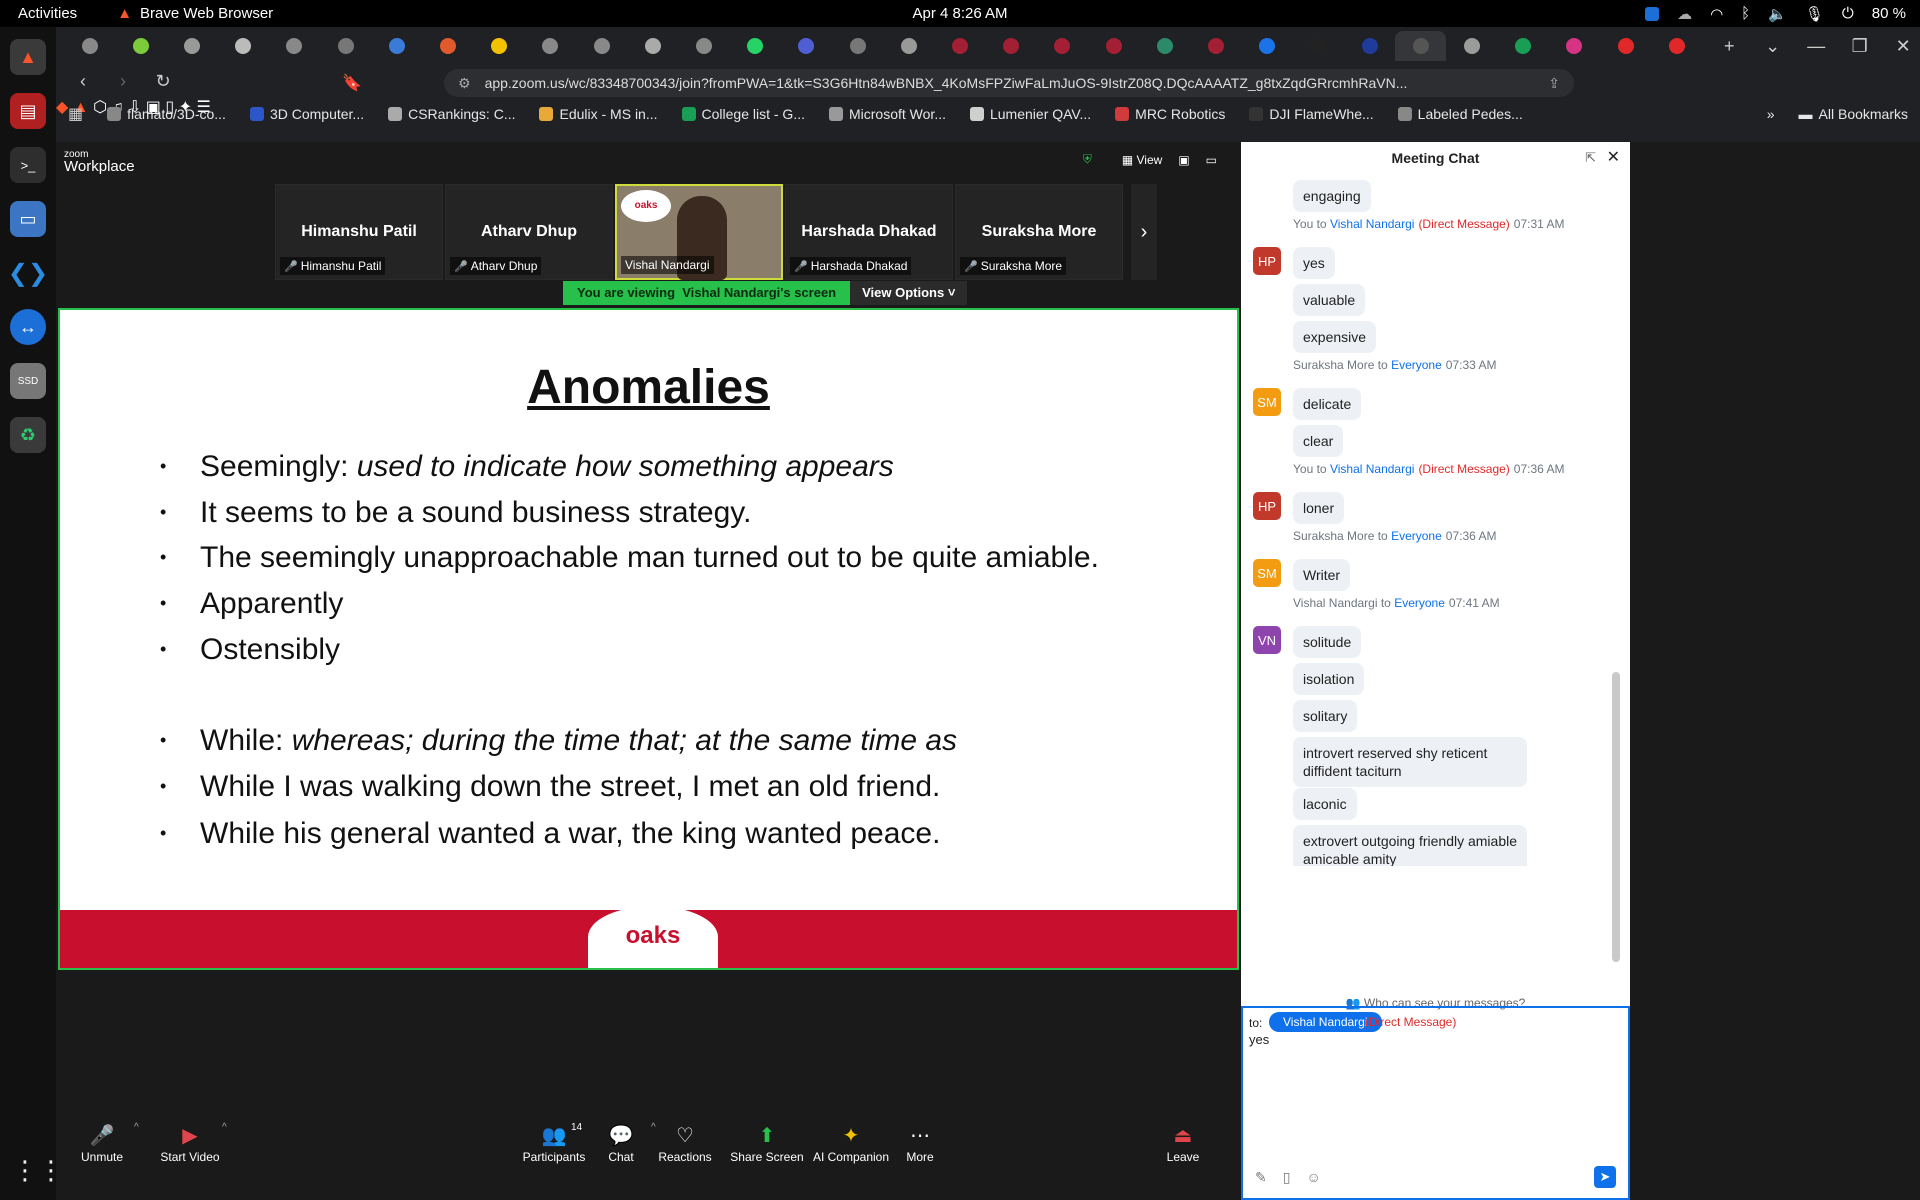 The width and height of the screenshot is (1920, 1200). What do you see at coordinates (28, 381) in the screenshot?
I see `drive-dock-icon: SSD` at bounding box center [28, 381].